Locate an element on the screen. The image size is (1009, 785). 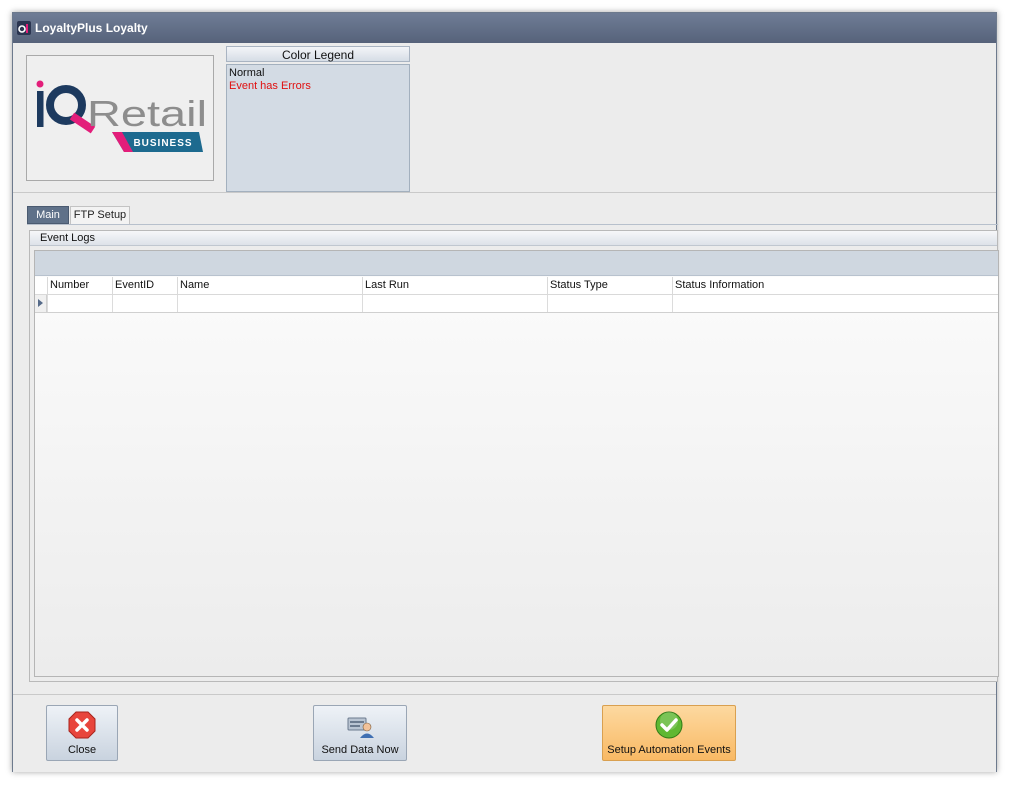
send-data-now-button: Send Data Now is located at coordinates (360, 733).